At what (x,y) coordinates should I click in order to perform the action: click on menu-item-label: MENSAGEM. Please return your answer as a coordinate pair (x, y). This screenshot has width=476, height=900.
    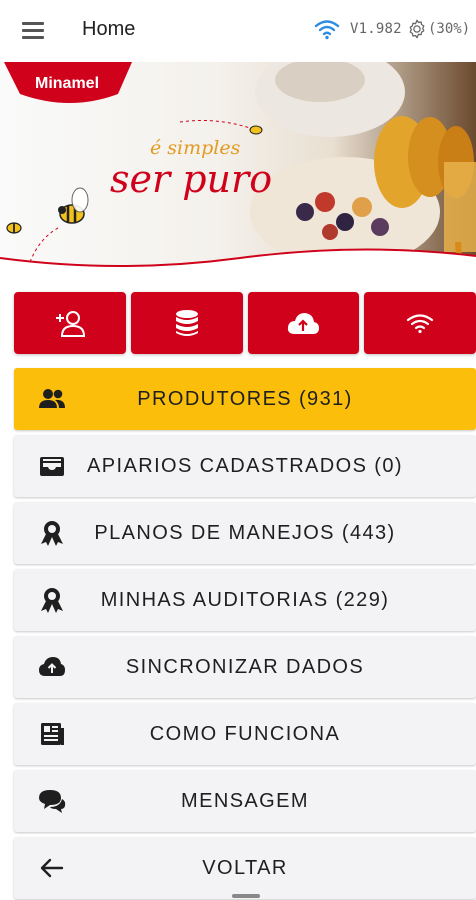
    Looking at the image, I should click on (245, 800).